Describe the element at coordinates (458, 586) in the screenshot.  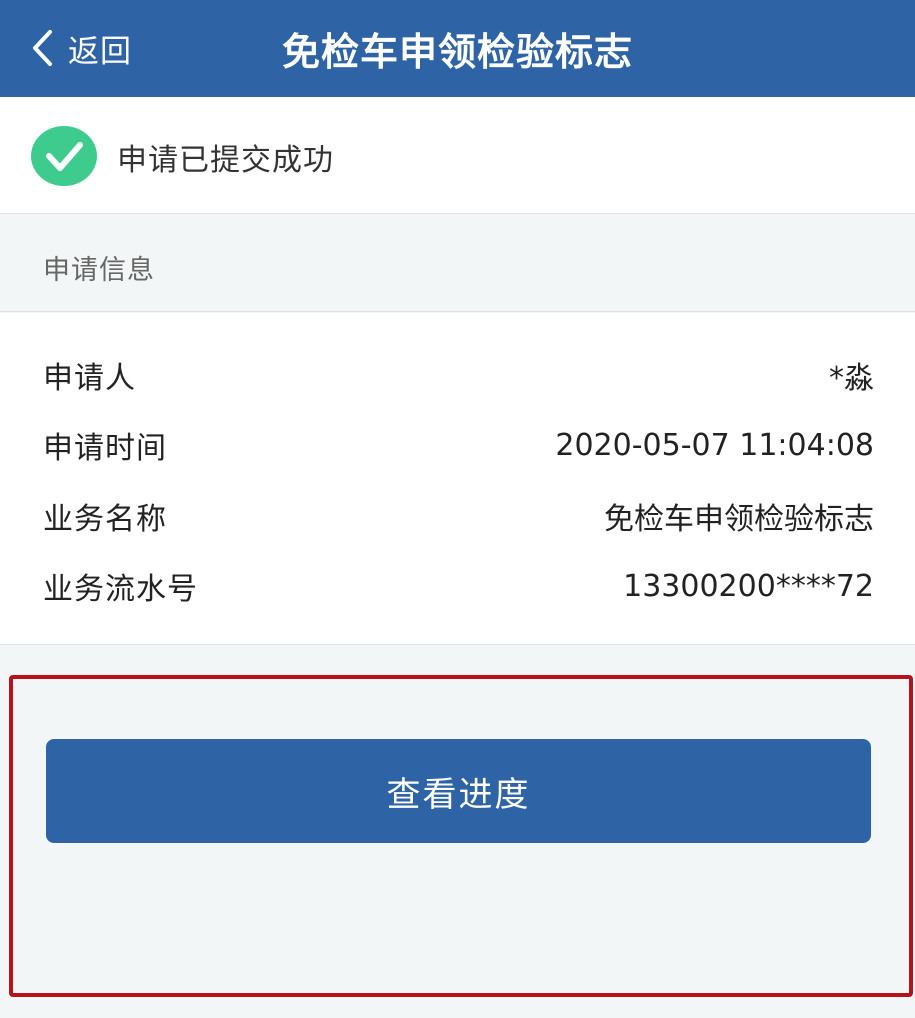
I see `info-row-serial: 业务流水号 13300200****72` at that location.